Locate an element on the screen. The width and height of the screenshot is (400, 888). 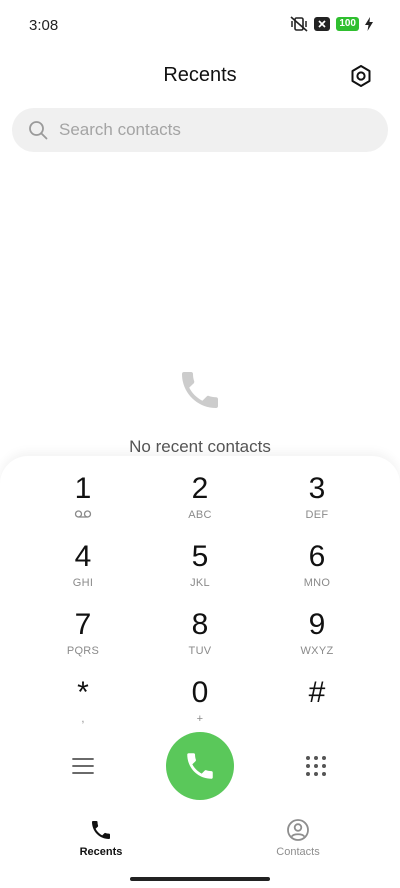
nav-recents: Recents is located at coordinates (101, 838).